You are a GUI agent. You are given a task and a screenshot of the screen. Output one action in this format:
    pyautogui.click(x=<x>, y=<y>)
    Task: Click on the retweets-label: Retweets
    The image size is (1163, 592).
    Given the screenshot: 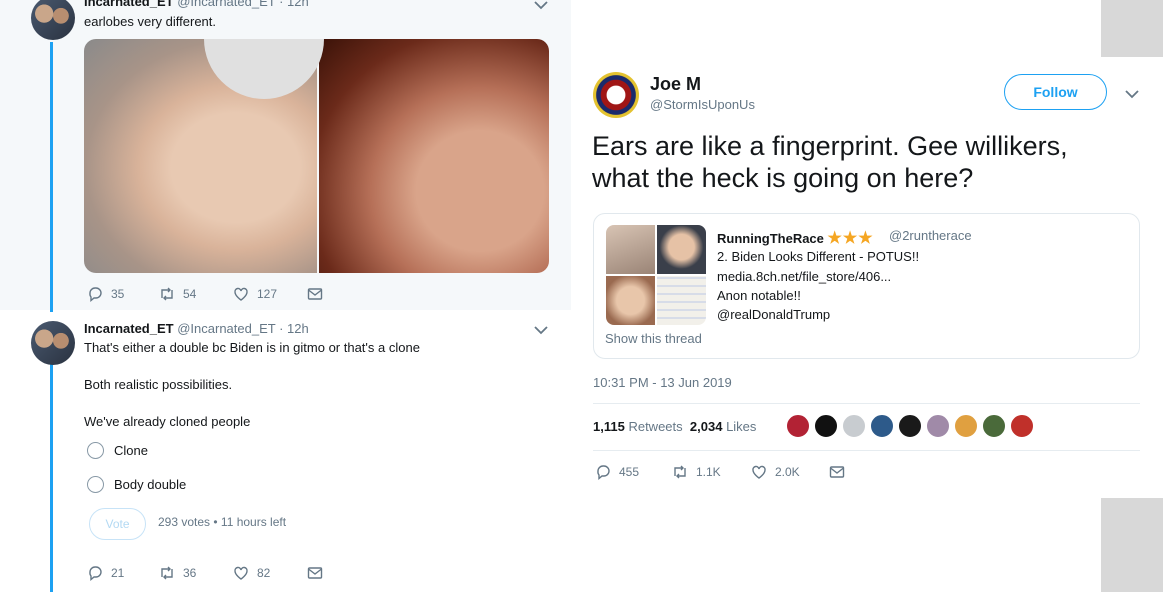 What is the action you would take?
    pyautogui.click(x=655, y=426)
    